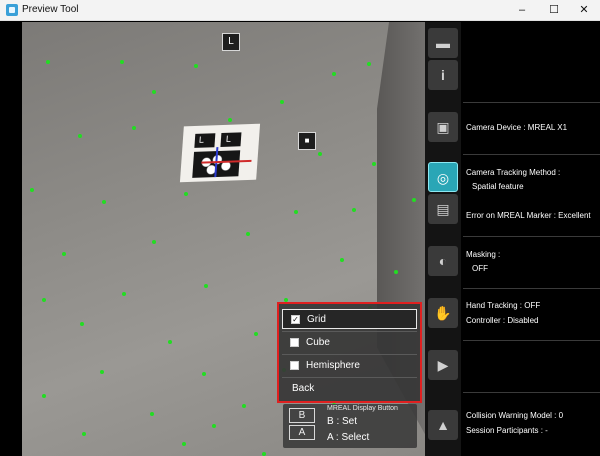  I want to click on controller-text: Controller : Disabled, so click(502, 320).